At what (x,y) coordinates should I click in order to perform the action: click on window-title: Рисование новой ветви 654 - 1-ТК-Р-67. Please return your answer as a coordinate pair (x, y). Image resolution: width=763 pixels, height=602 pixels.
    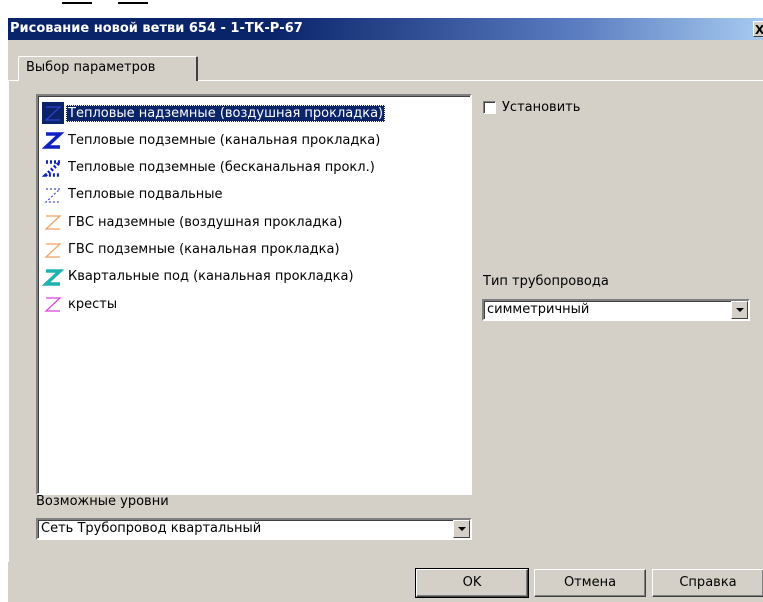
    Looking at the image, I should click on (156, 28).